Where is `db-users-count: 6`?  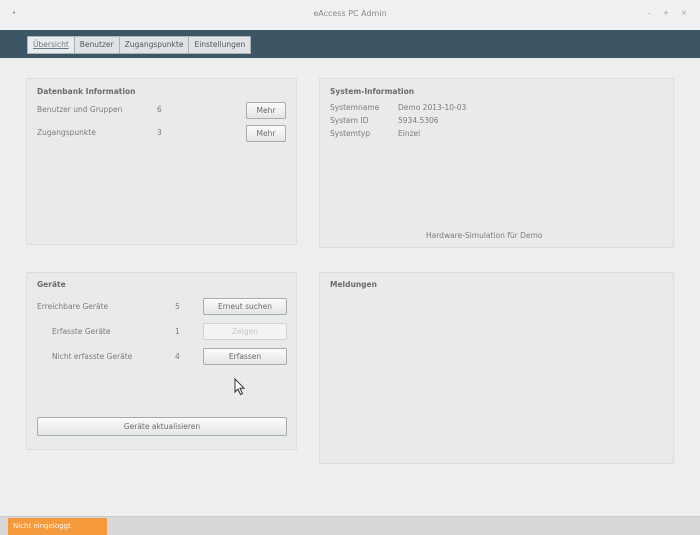
db-users-count: 6 is located at coordinates (159, 109).